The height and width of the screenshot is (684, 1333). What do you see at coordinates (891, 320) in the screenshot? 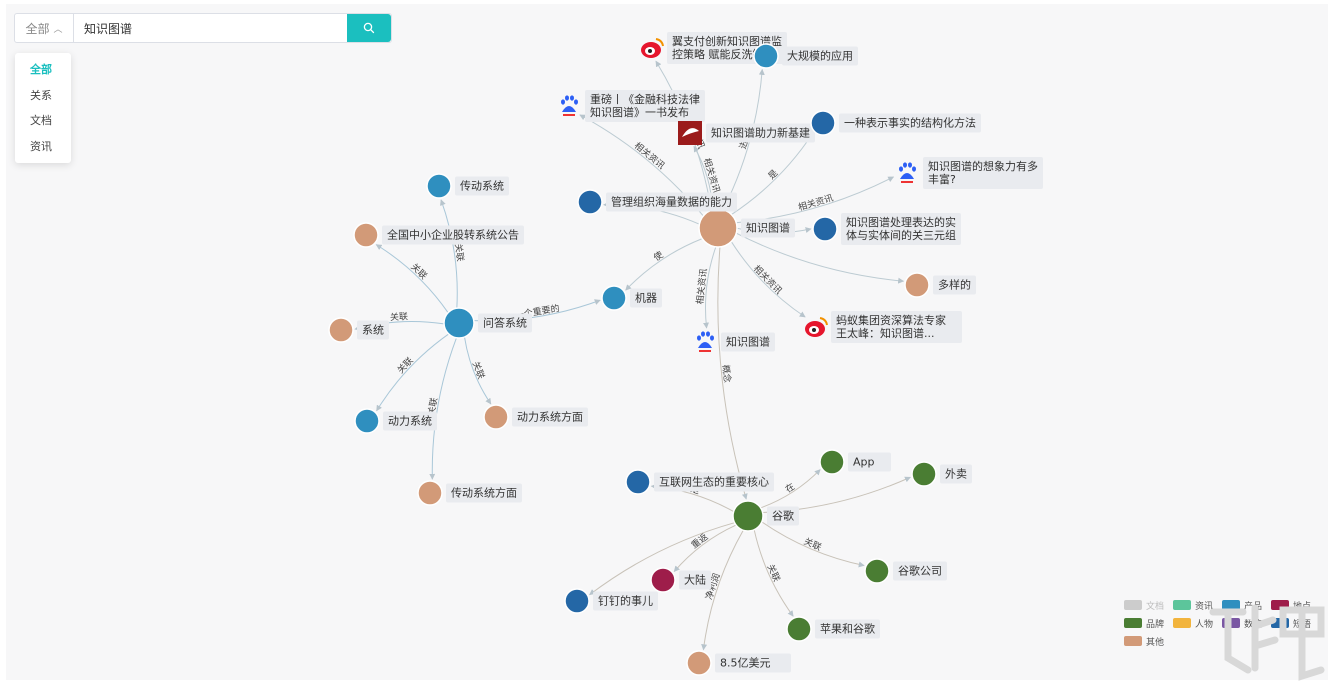
I see `node-label-line: 蚂蚁集团资深算法专家` at bounding box center [891, 320].